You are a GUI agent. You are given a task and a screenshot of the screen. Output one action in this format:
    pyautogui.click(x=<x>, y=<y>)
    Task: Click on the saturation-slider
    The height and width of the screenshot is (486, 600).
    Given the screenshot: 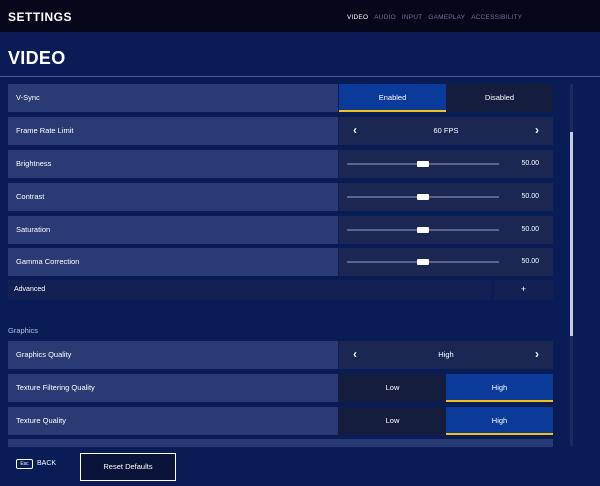 What is the action you would take?
    pyautogui.click(x=423, y=230)
    